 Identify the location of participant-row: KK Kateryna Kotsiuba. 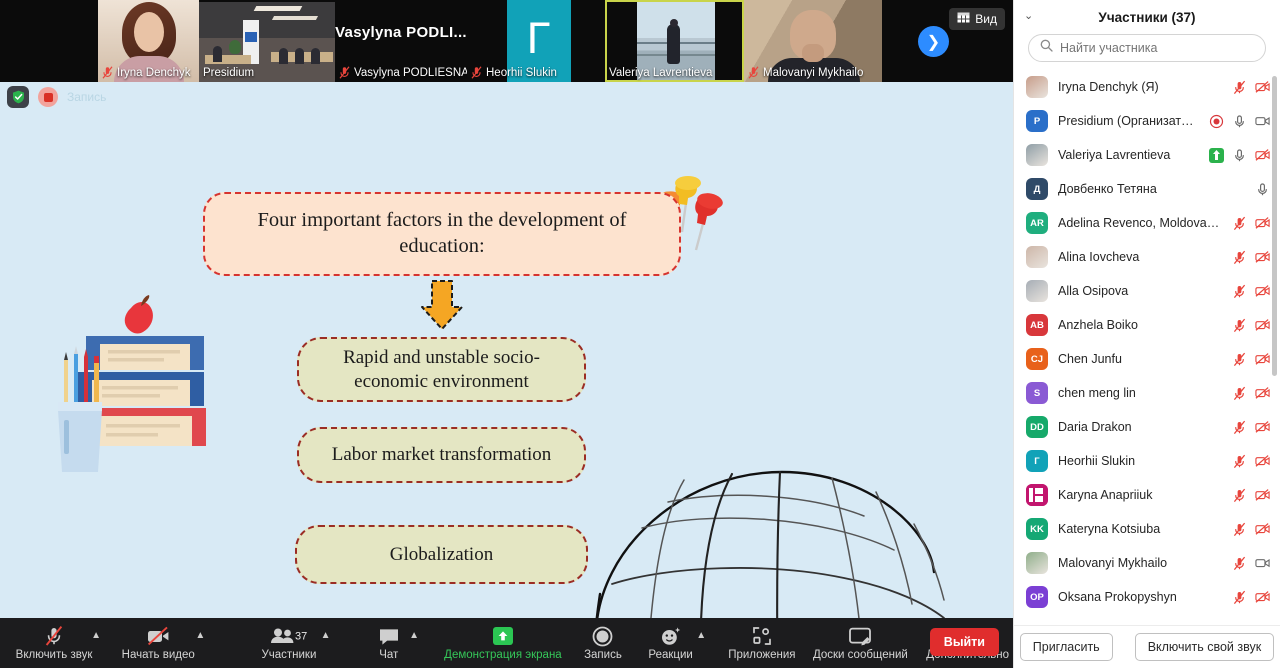
(1147, 529).